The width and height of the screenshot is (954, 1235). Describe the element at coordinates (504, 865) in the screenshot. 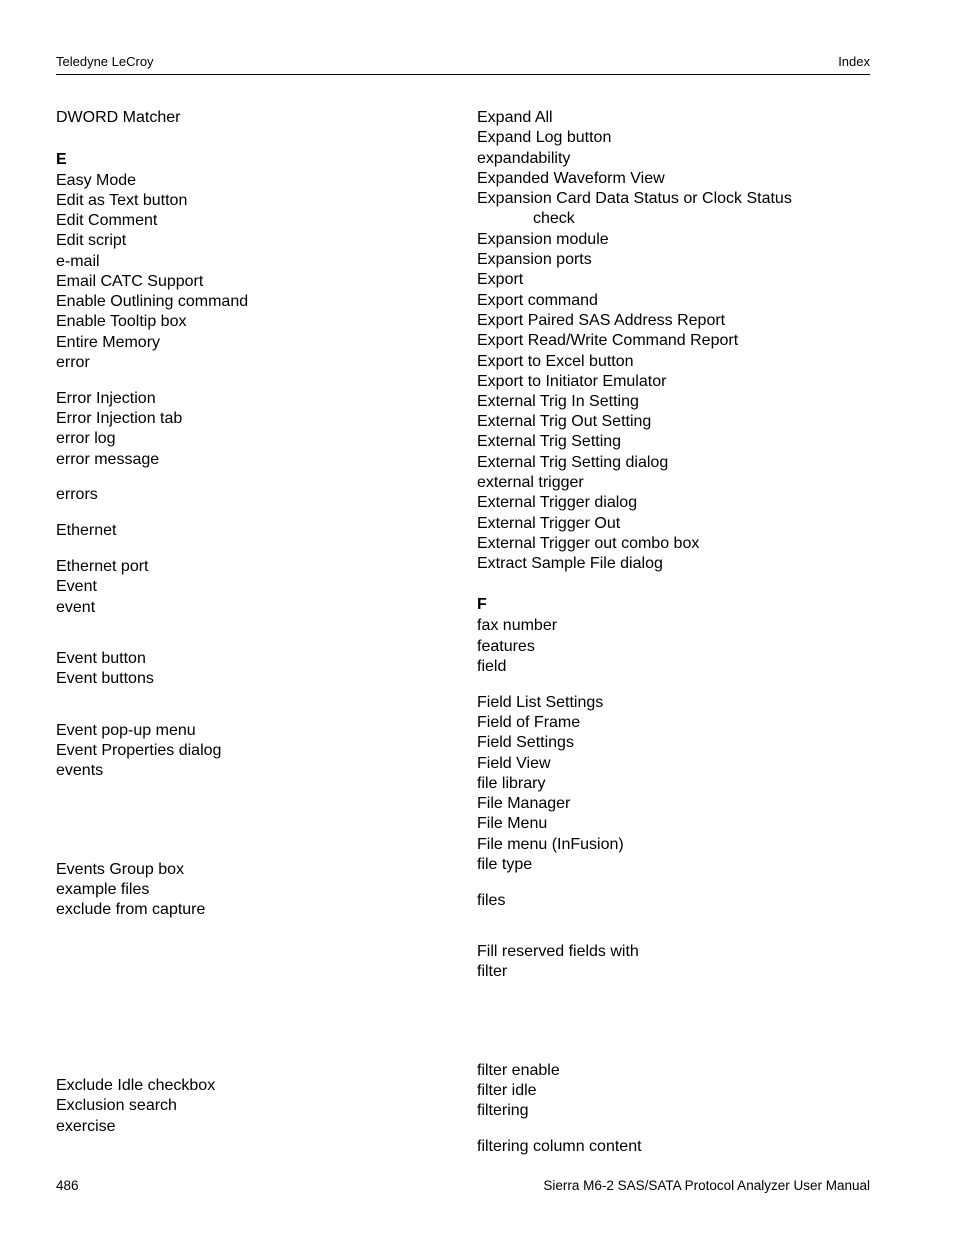

I see `index-entry: file type` at that location.